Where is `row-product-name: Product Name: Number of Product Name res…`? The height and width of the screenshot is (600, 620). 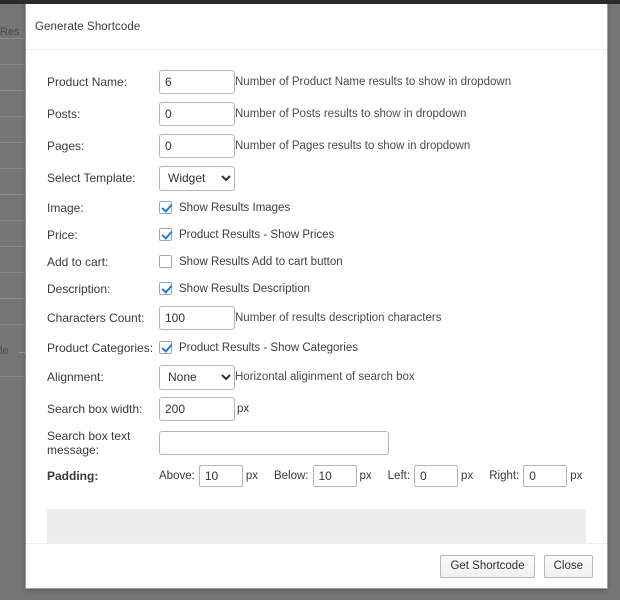
row-product-name: Product Name: Number of Product Name res… is located at coordinates (316, 82).